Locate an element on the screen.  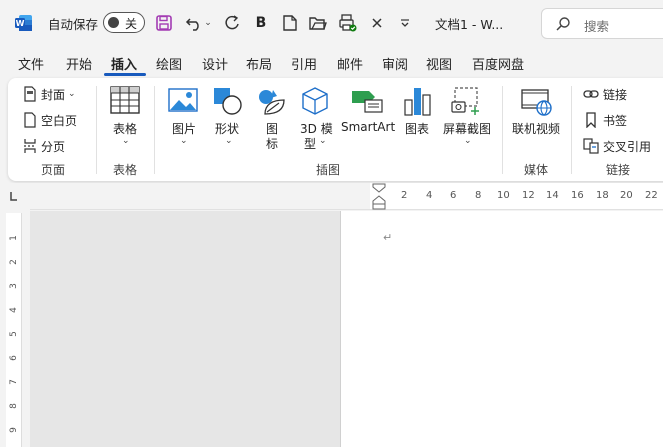
tab-view: 视图 is located at coordinates (439, 63).